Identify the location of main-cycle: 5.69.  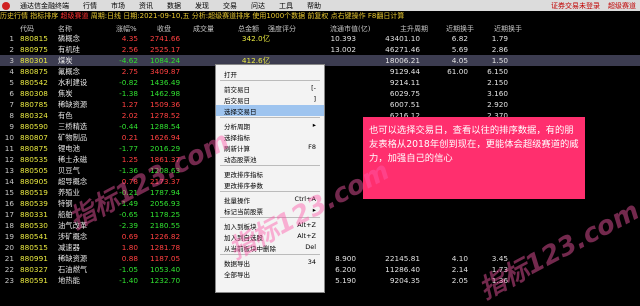
(459, 49).